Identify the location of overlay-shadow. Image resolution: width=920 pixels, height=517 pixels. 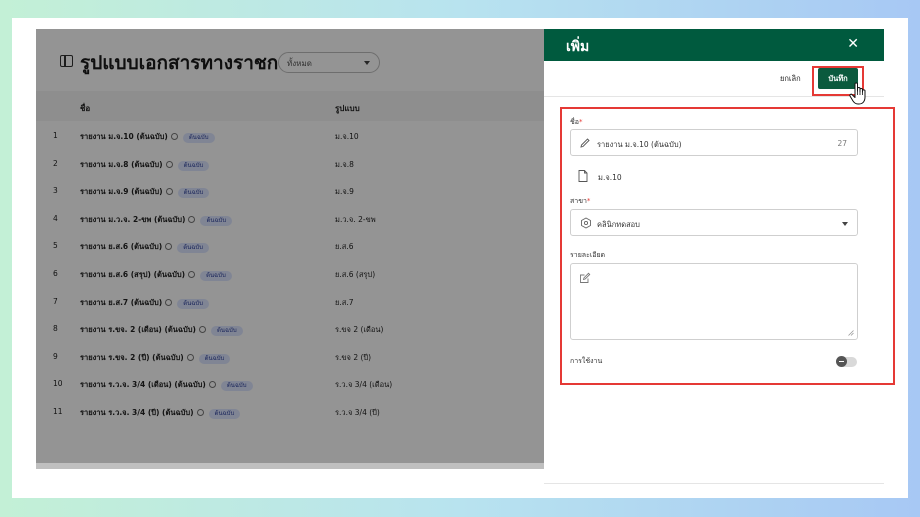
(290, 466).